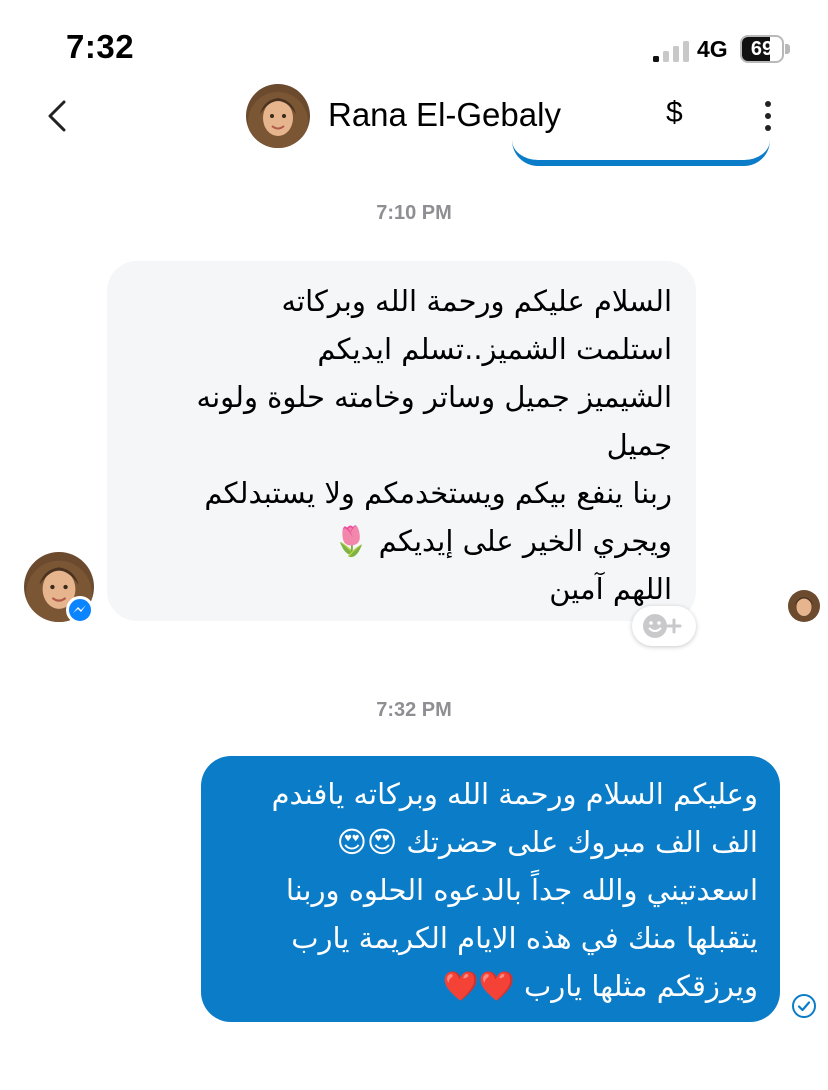 The height and width of the screenshot is (1090, 828). What do you see at coordinates (278, 116) in the screenshot?
I see `contact-avatar` at bounding box center [278, 116].